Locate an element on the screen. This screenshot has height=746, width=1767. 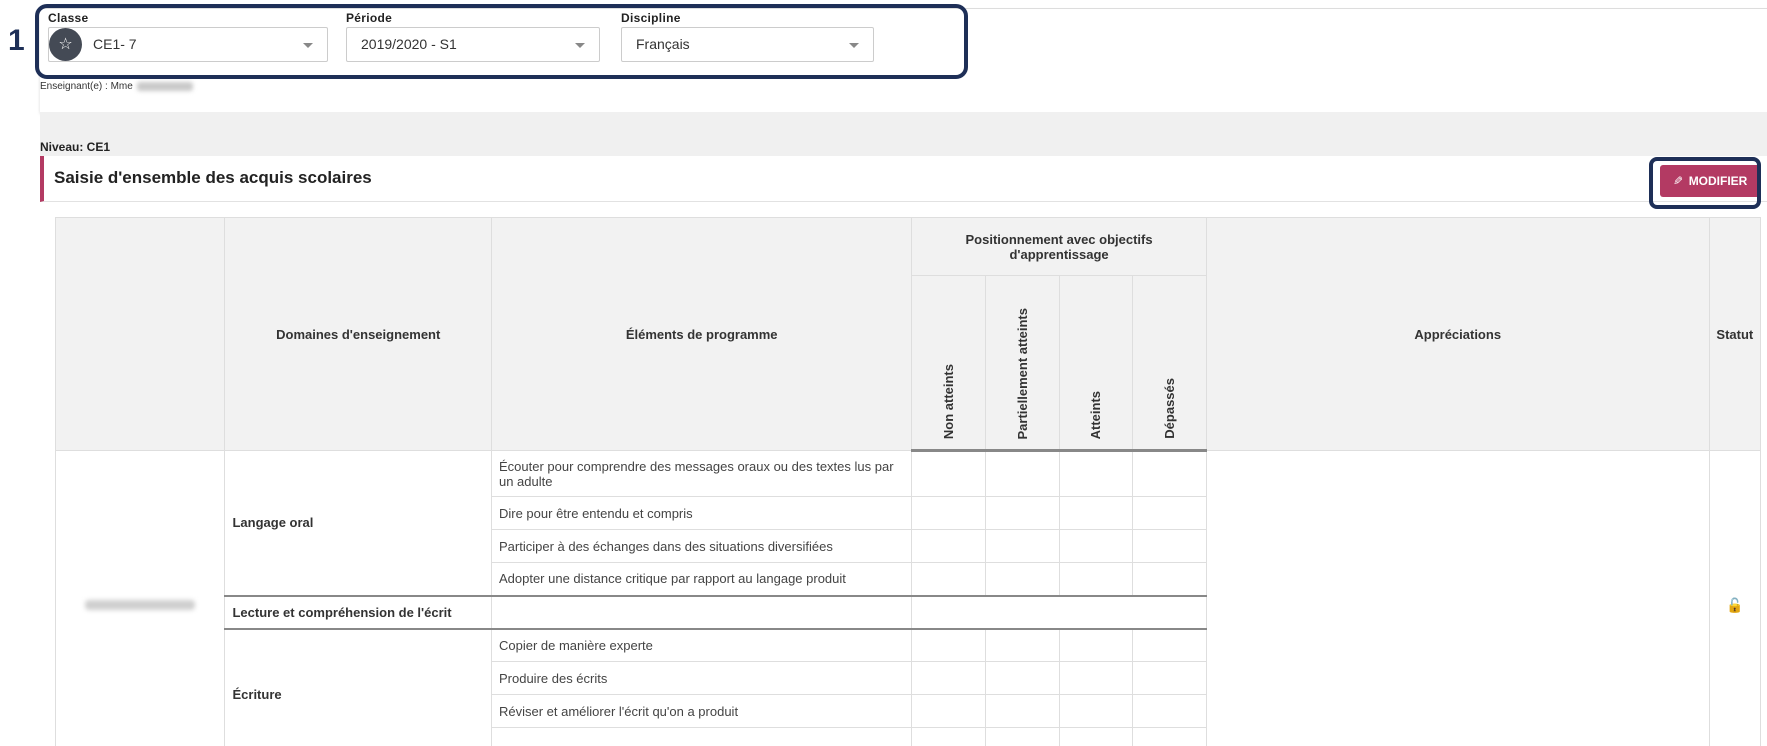
header-depasses: Dépassés is located at coordinates (1169, 363).